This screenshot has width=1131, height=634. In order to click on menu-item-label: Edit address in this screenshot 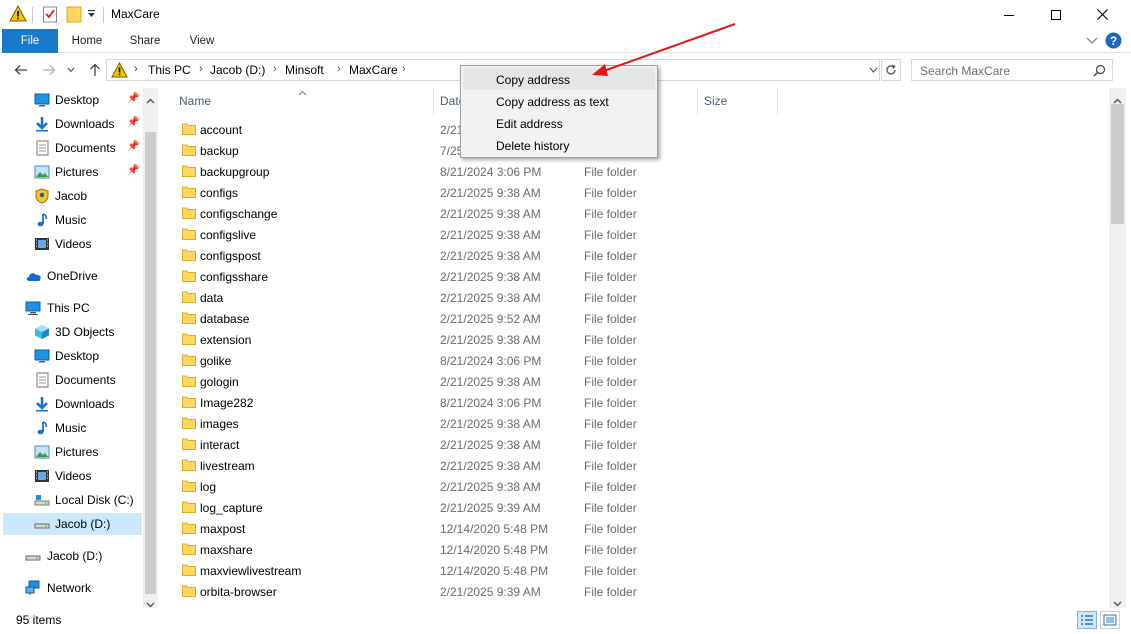, I will do `click(529, 124)`.